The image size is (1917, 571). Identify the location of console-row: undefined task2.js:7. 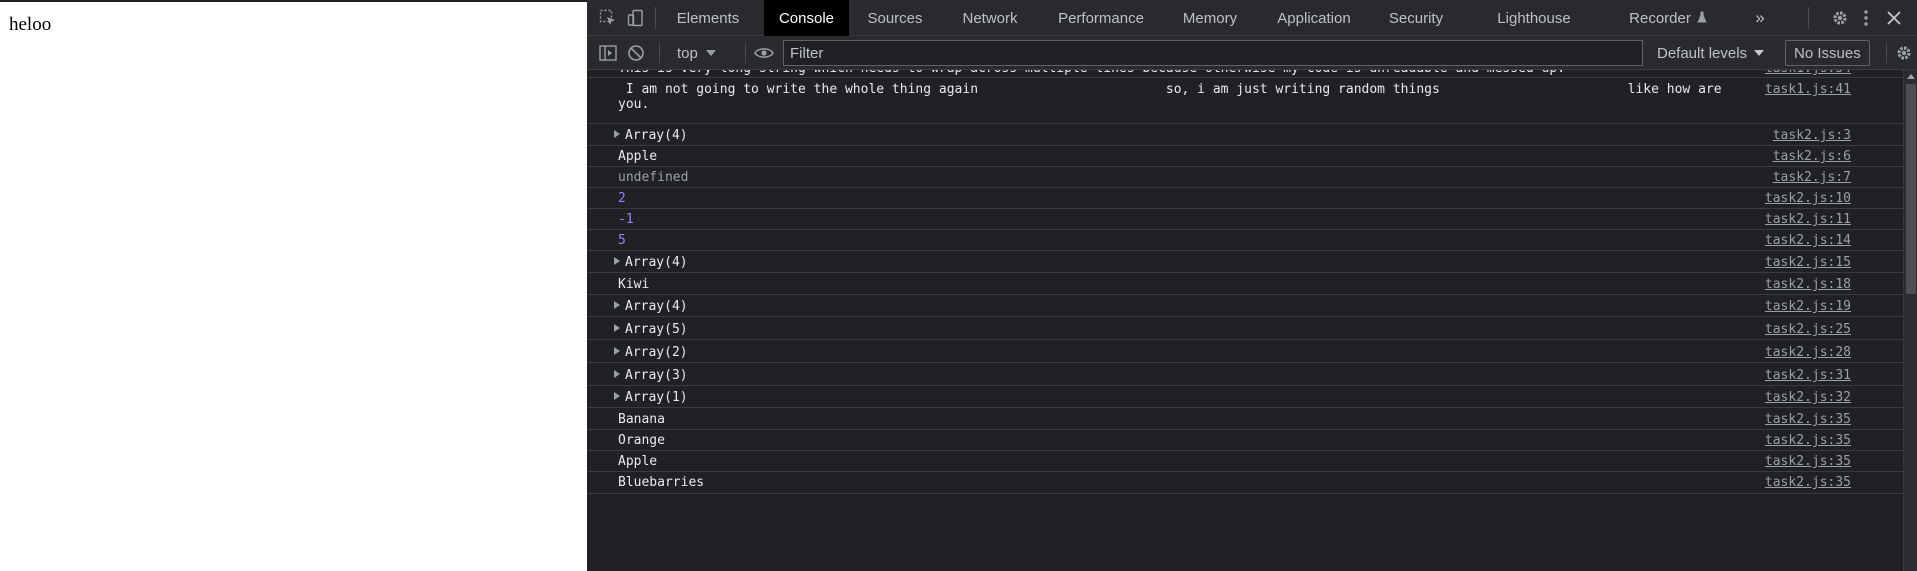
(1245, 177).